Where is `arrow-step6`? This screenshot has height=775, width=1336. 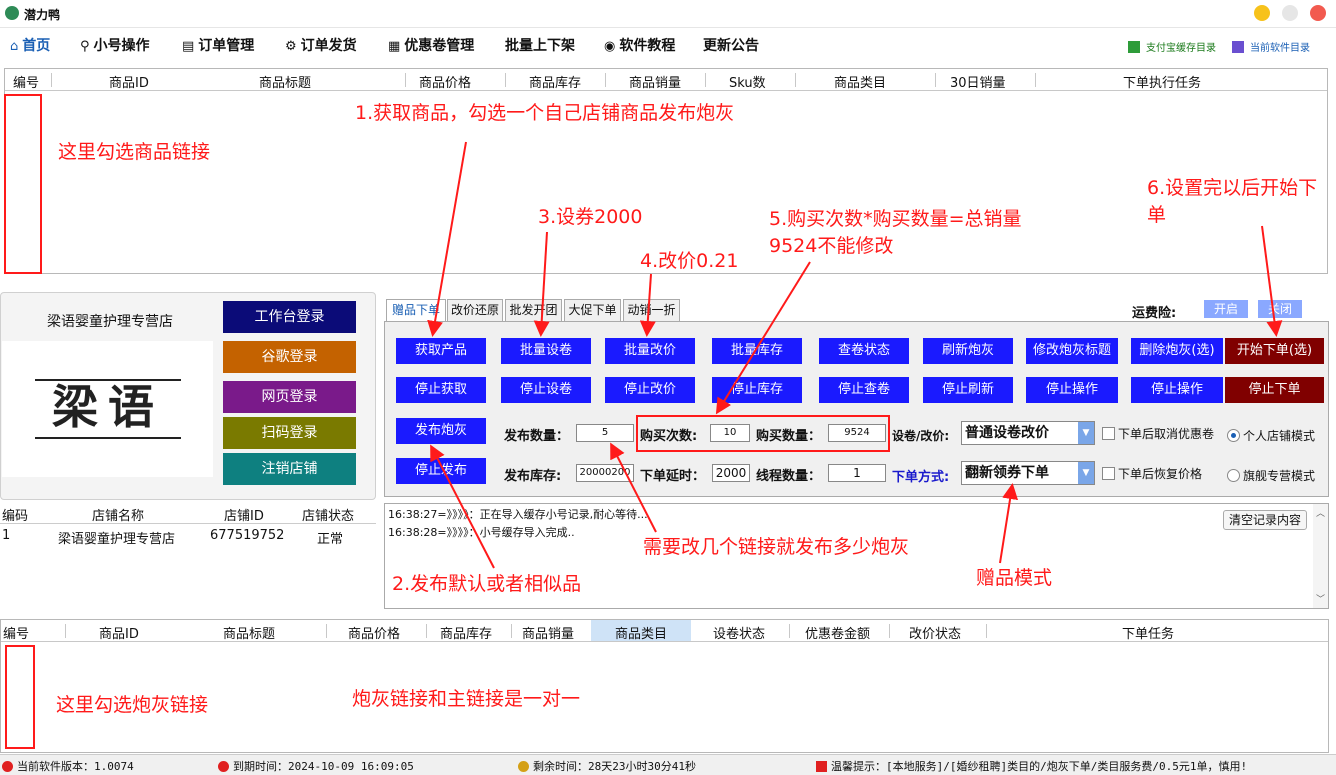 arrow-step6 is located at coordinates (1272, 281).